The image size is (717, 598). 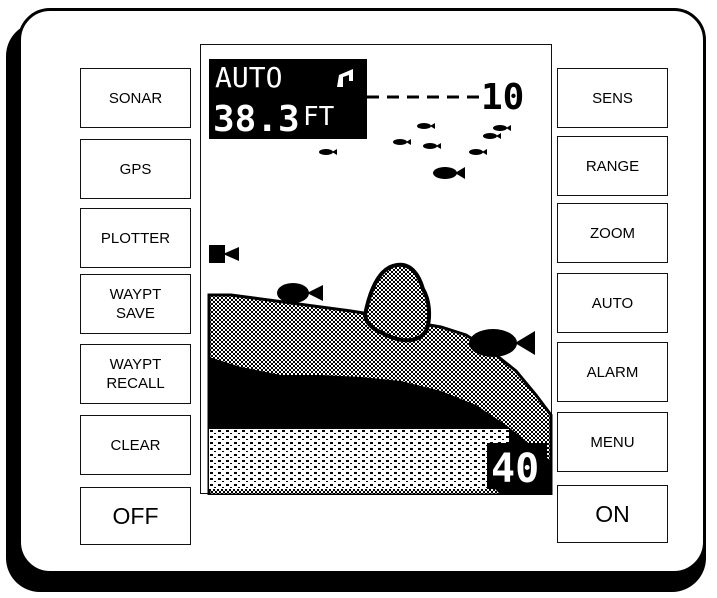 I want to click on waypt-recall-button: WAYPT RECALL, so click(x=135, y=374).